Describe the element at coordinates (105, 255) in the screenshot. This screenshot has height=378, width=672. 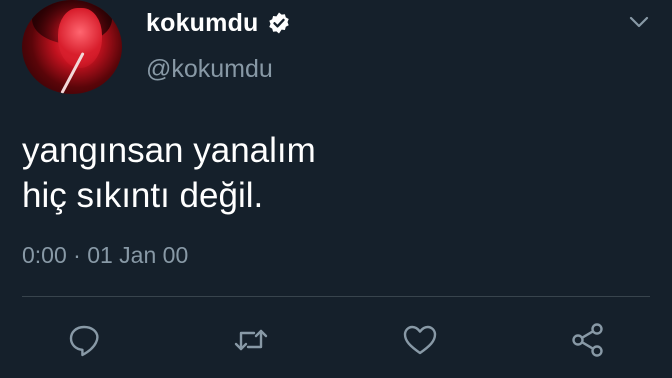
I see `tweet-timestamp: 0:00 · 01 Jan 00` at that location.